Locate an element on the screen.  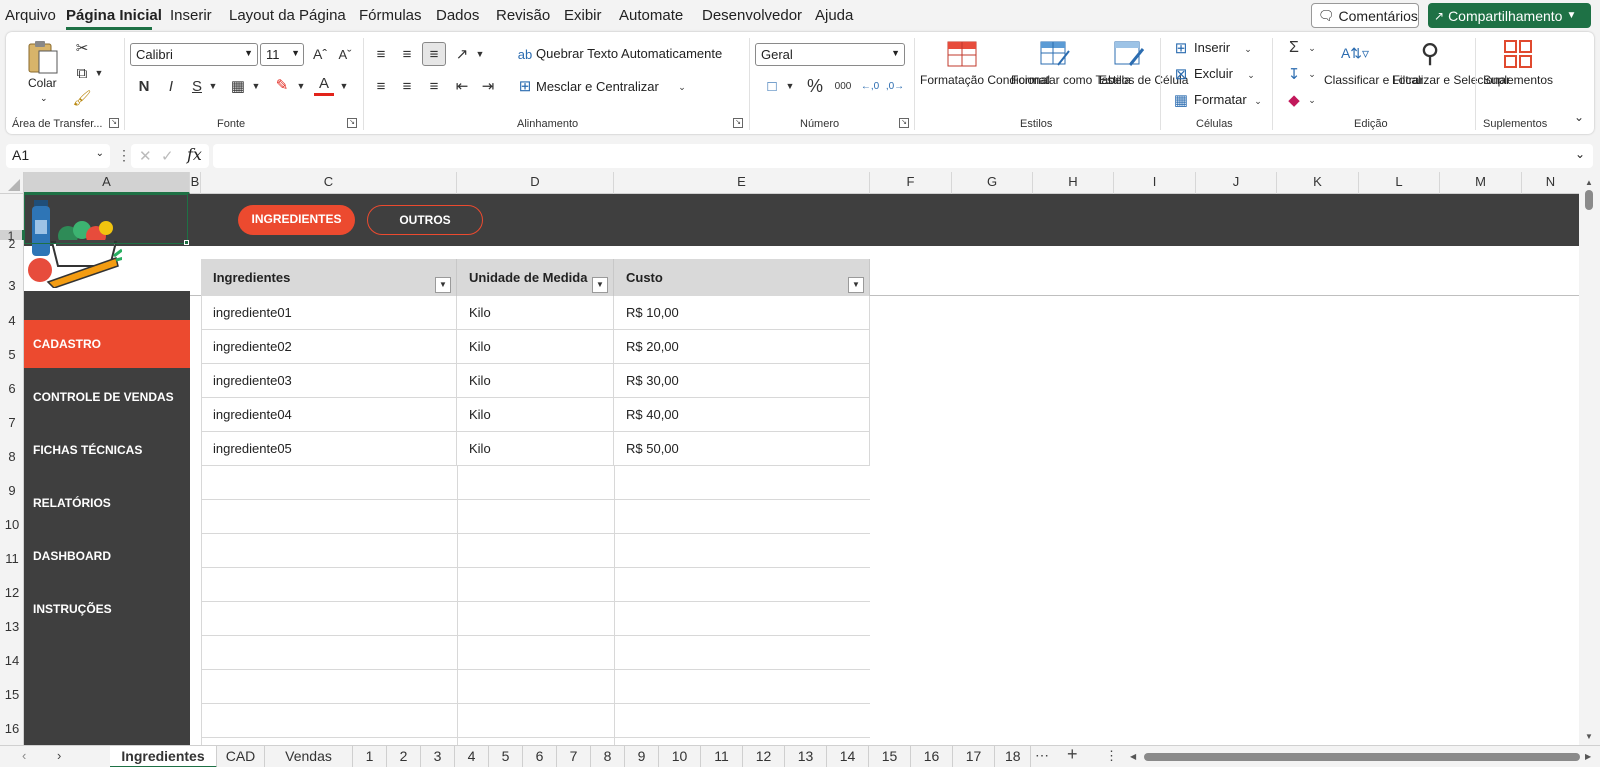
table-cell: R$ 10,00 is located at coordinates (742, 313).